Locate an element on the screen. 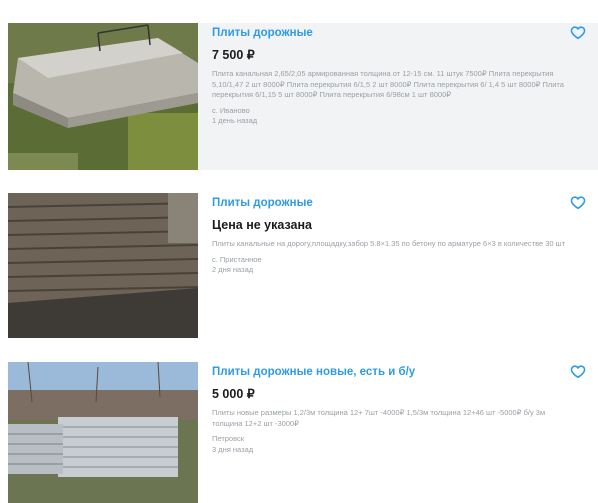 The image size is (598, 503). listing-time: 2 дня назад is located at coordinates (233, 269).